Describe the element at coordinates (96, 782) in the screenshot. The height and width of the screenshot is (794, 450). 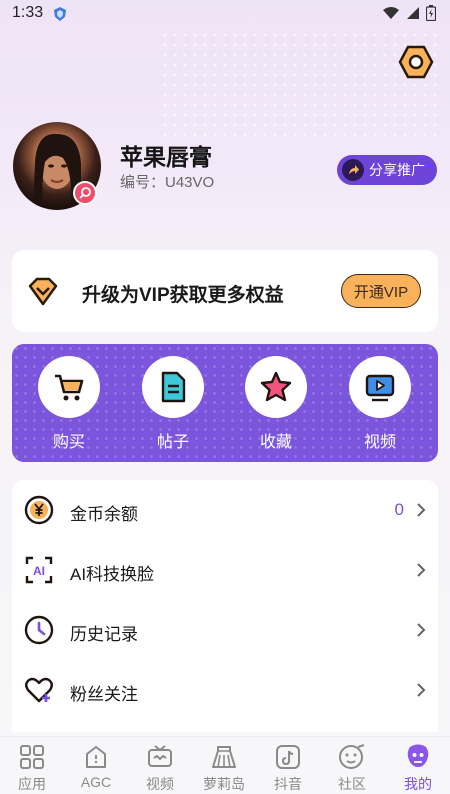
I see `tab-label: AGC` at that location.